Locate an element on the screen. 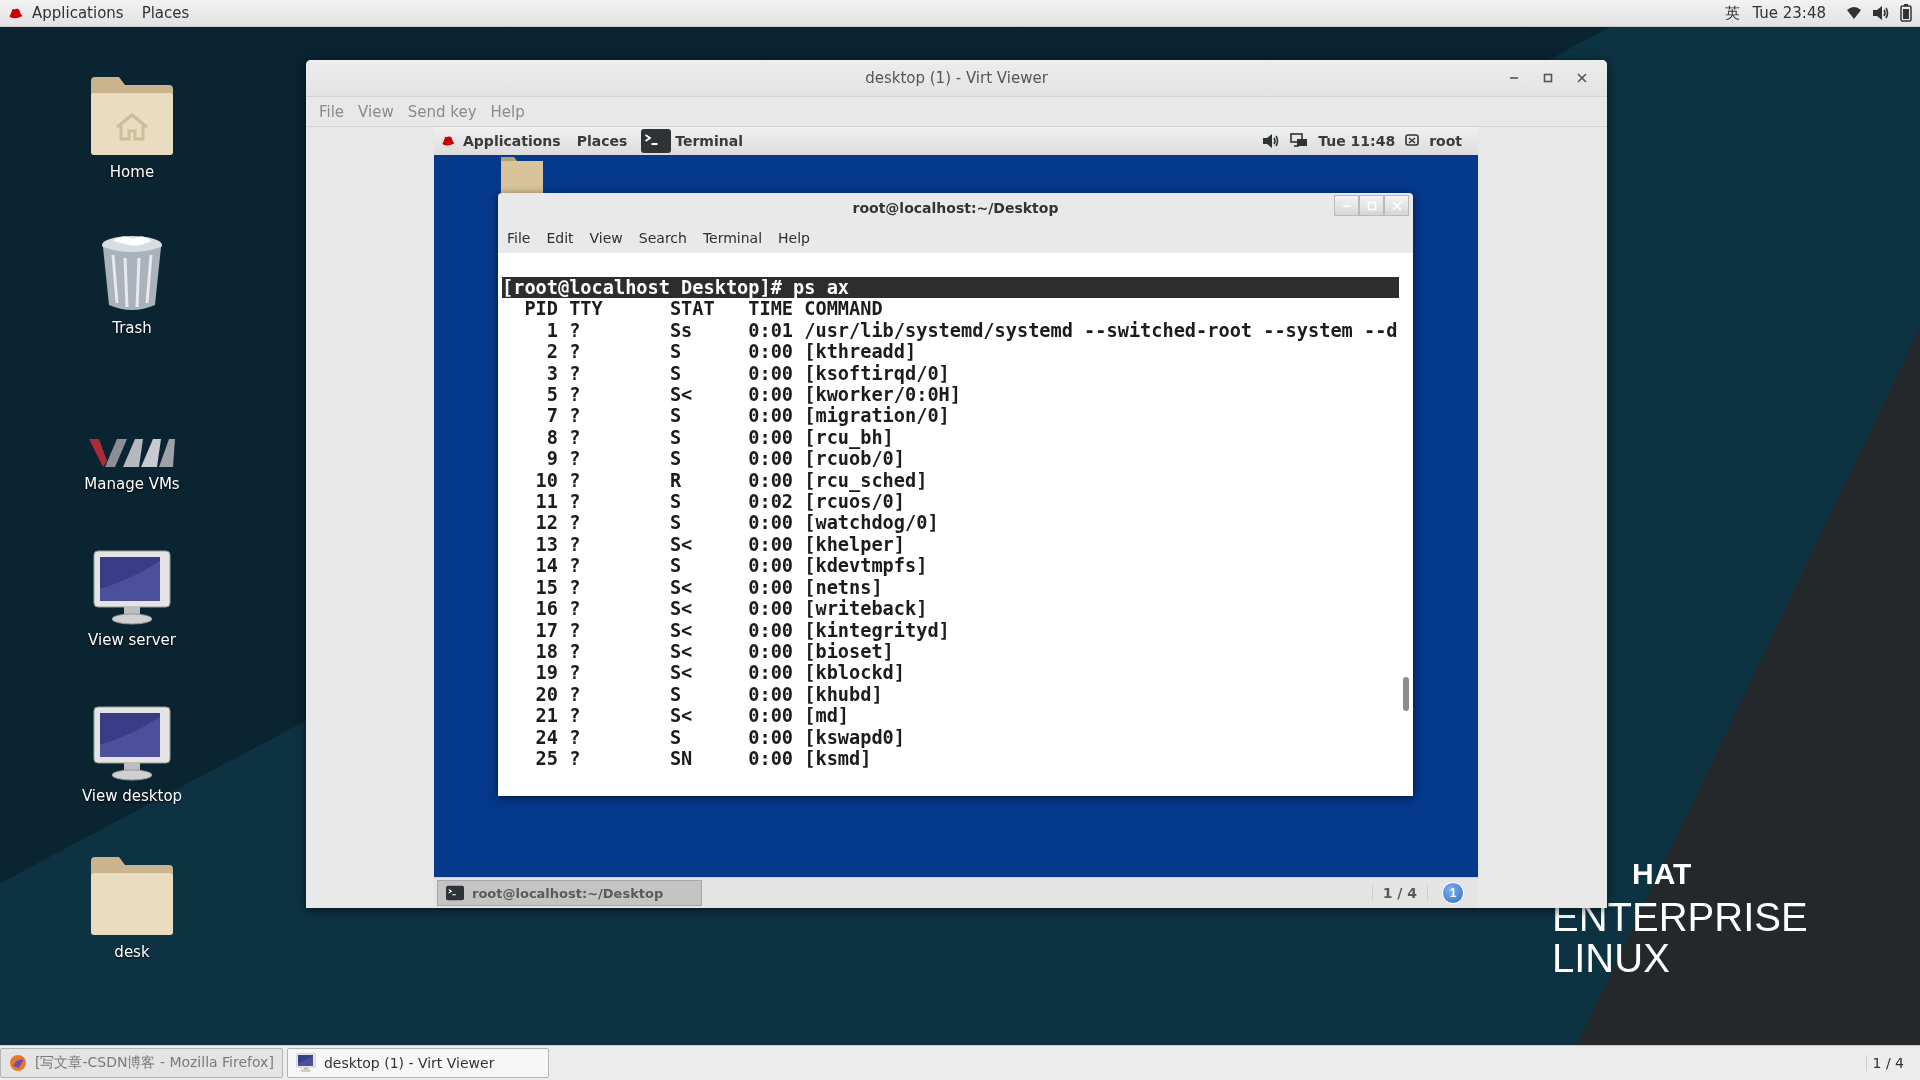 Image resolution: width=1920 pixels, height=1080 pixels. desktop-icon-label: desk is located at coordinates (132, 952).